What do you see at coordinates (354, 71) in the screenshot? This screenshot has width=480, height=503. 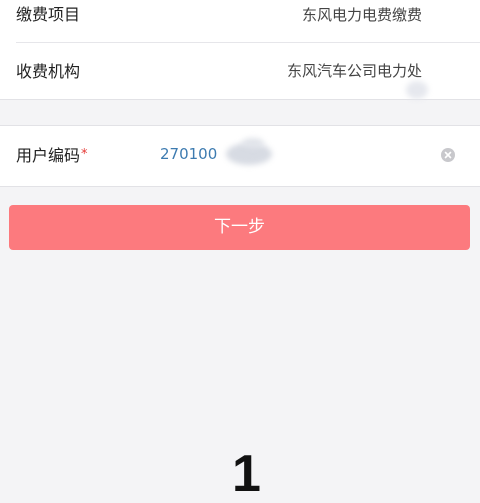 I see `billing-org-value: 东风汽车公司电力处` at bounding box center [354, 71].